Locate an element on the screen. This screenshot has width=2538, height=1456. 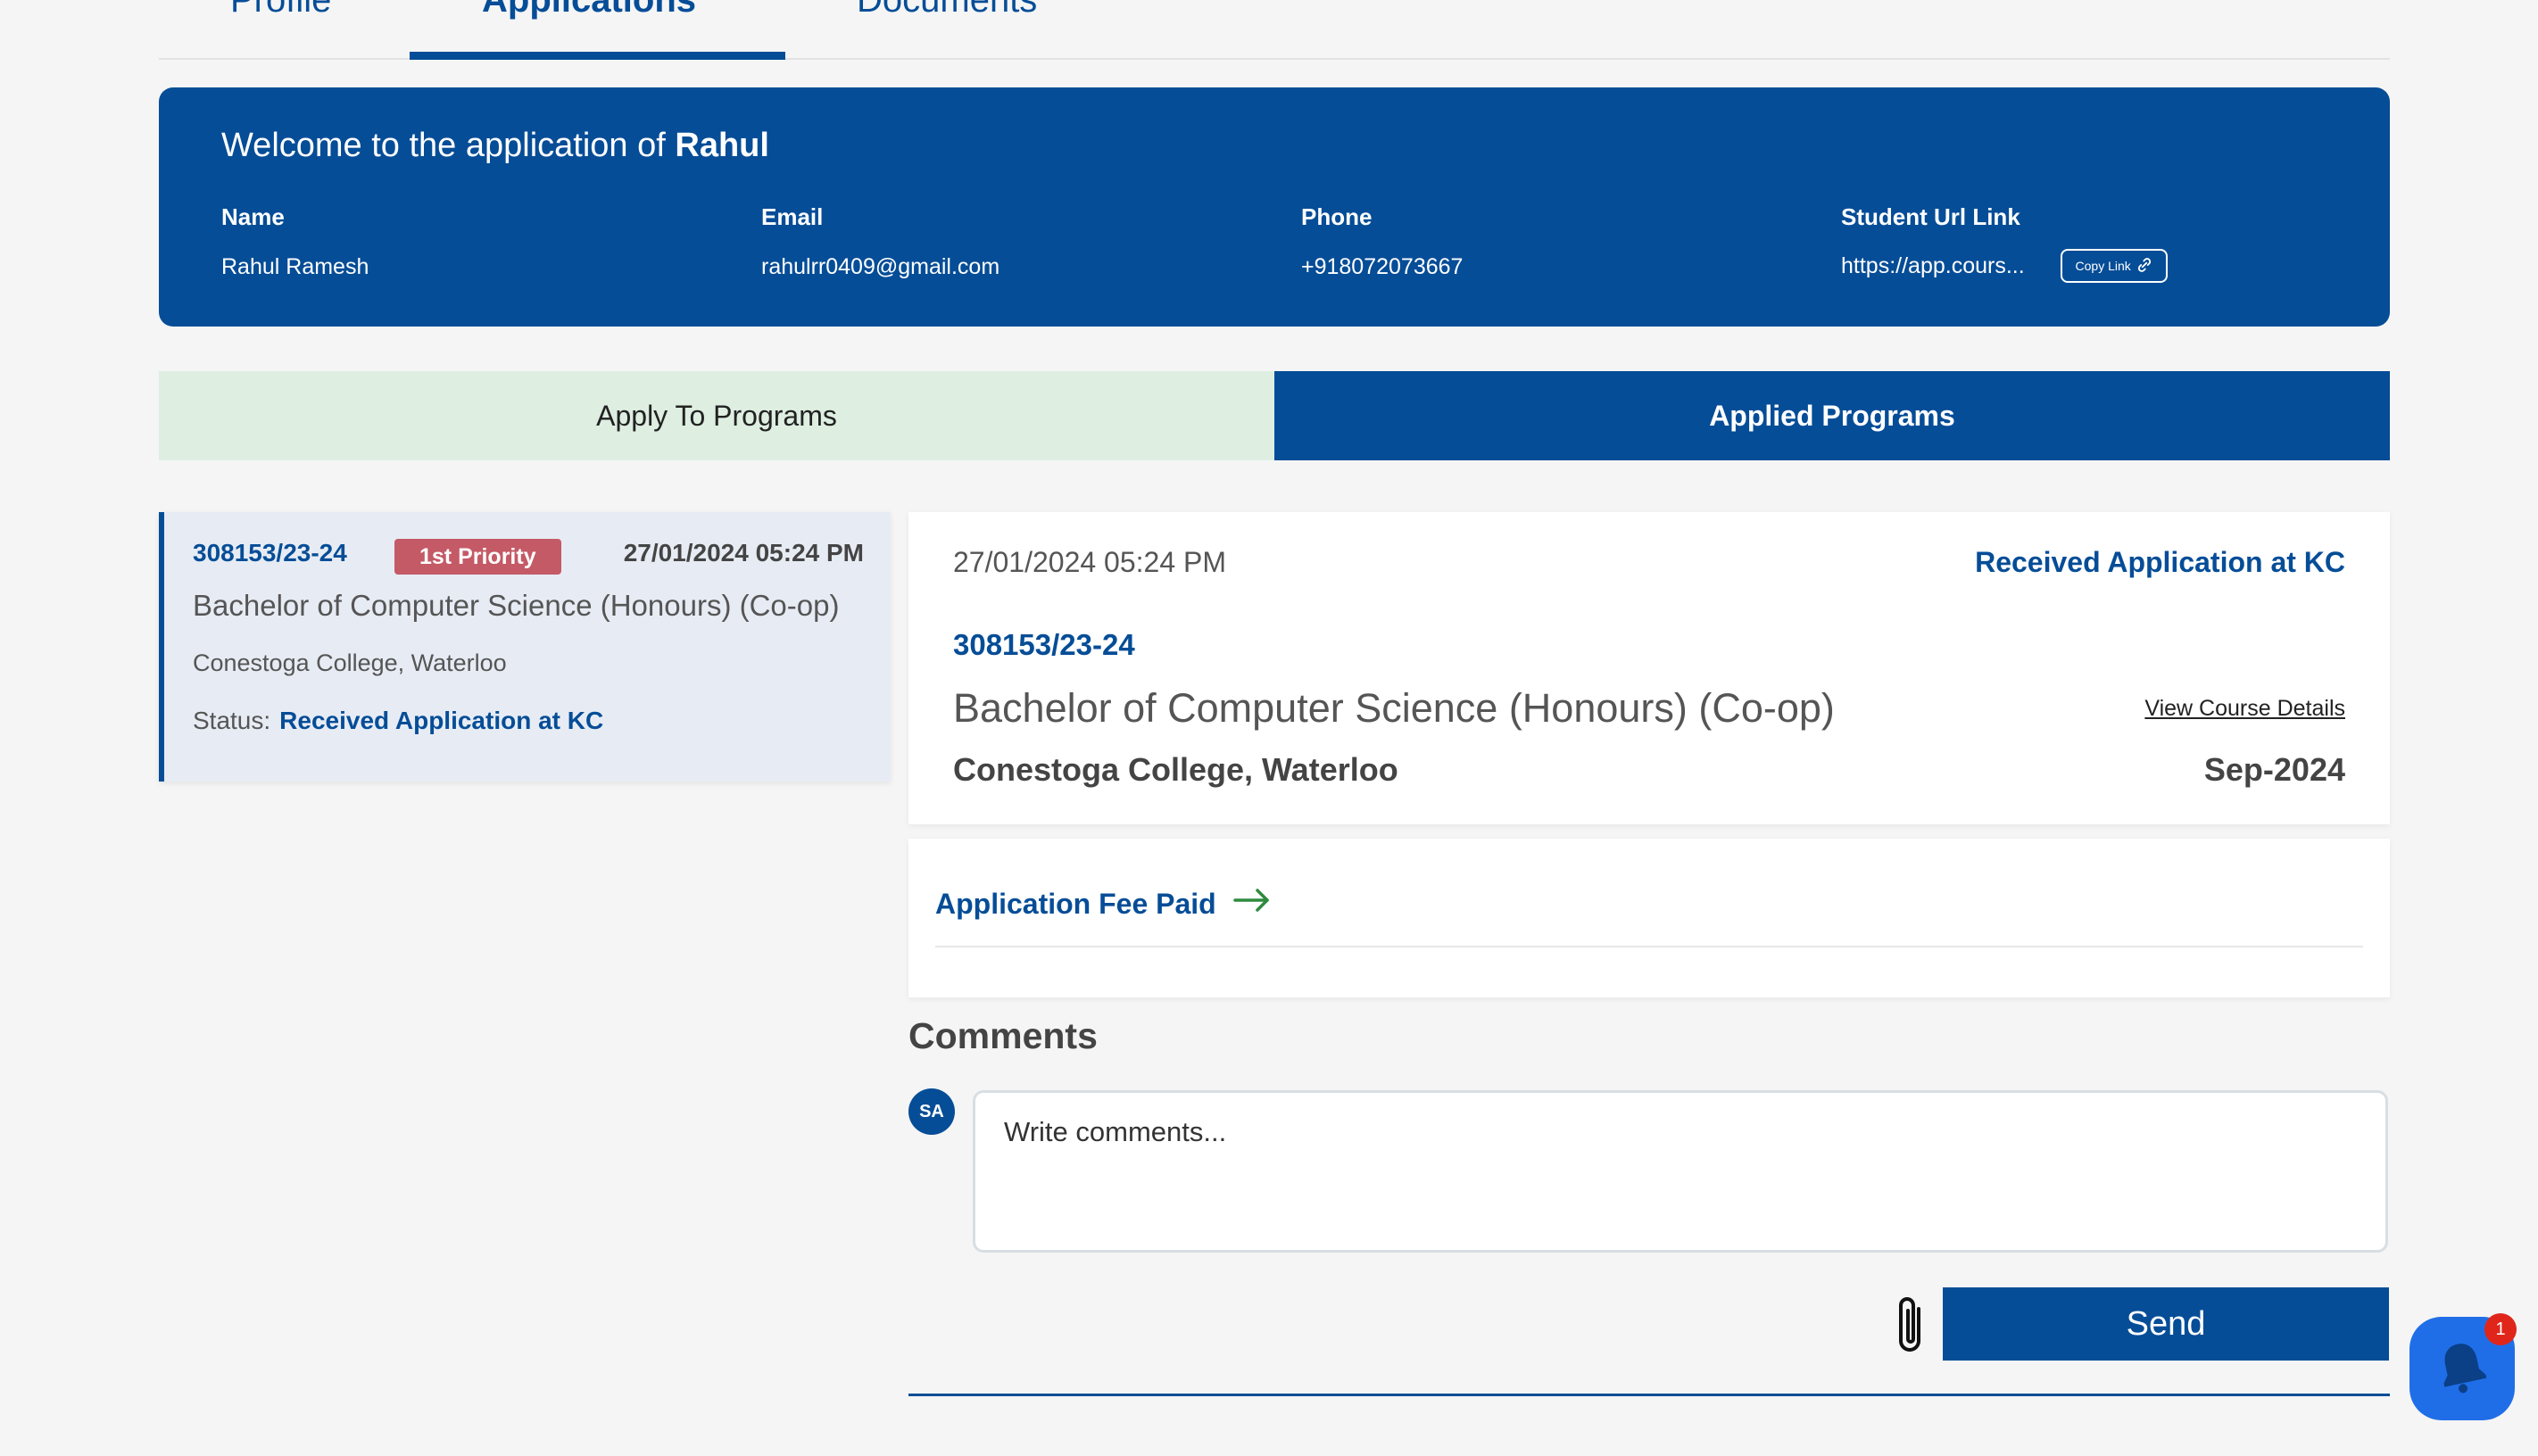
student-url-label: Student Url Link is located at coordinates (1931, 216).